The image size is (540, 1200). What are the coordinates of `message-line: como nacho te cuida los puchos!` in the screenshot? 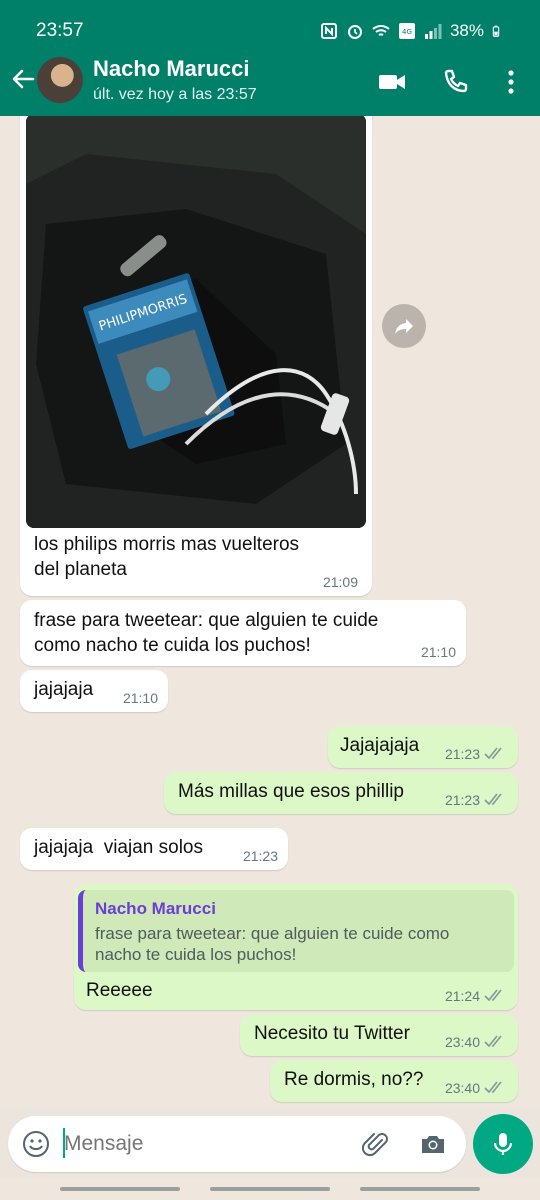 It's located at (172, 645).